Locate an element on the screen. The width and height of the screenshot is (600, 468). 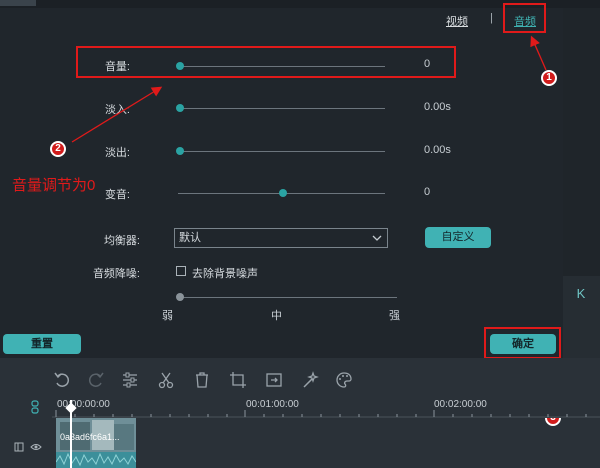
export-frame-icon is located at coordinates (274, 380).